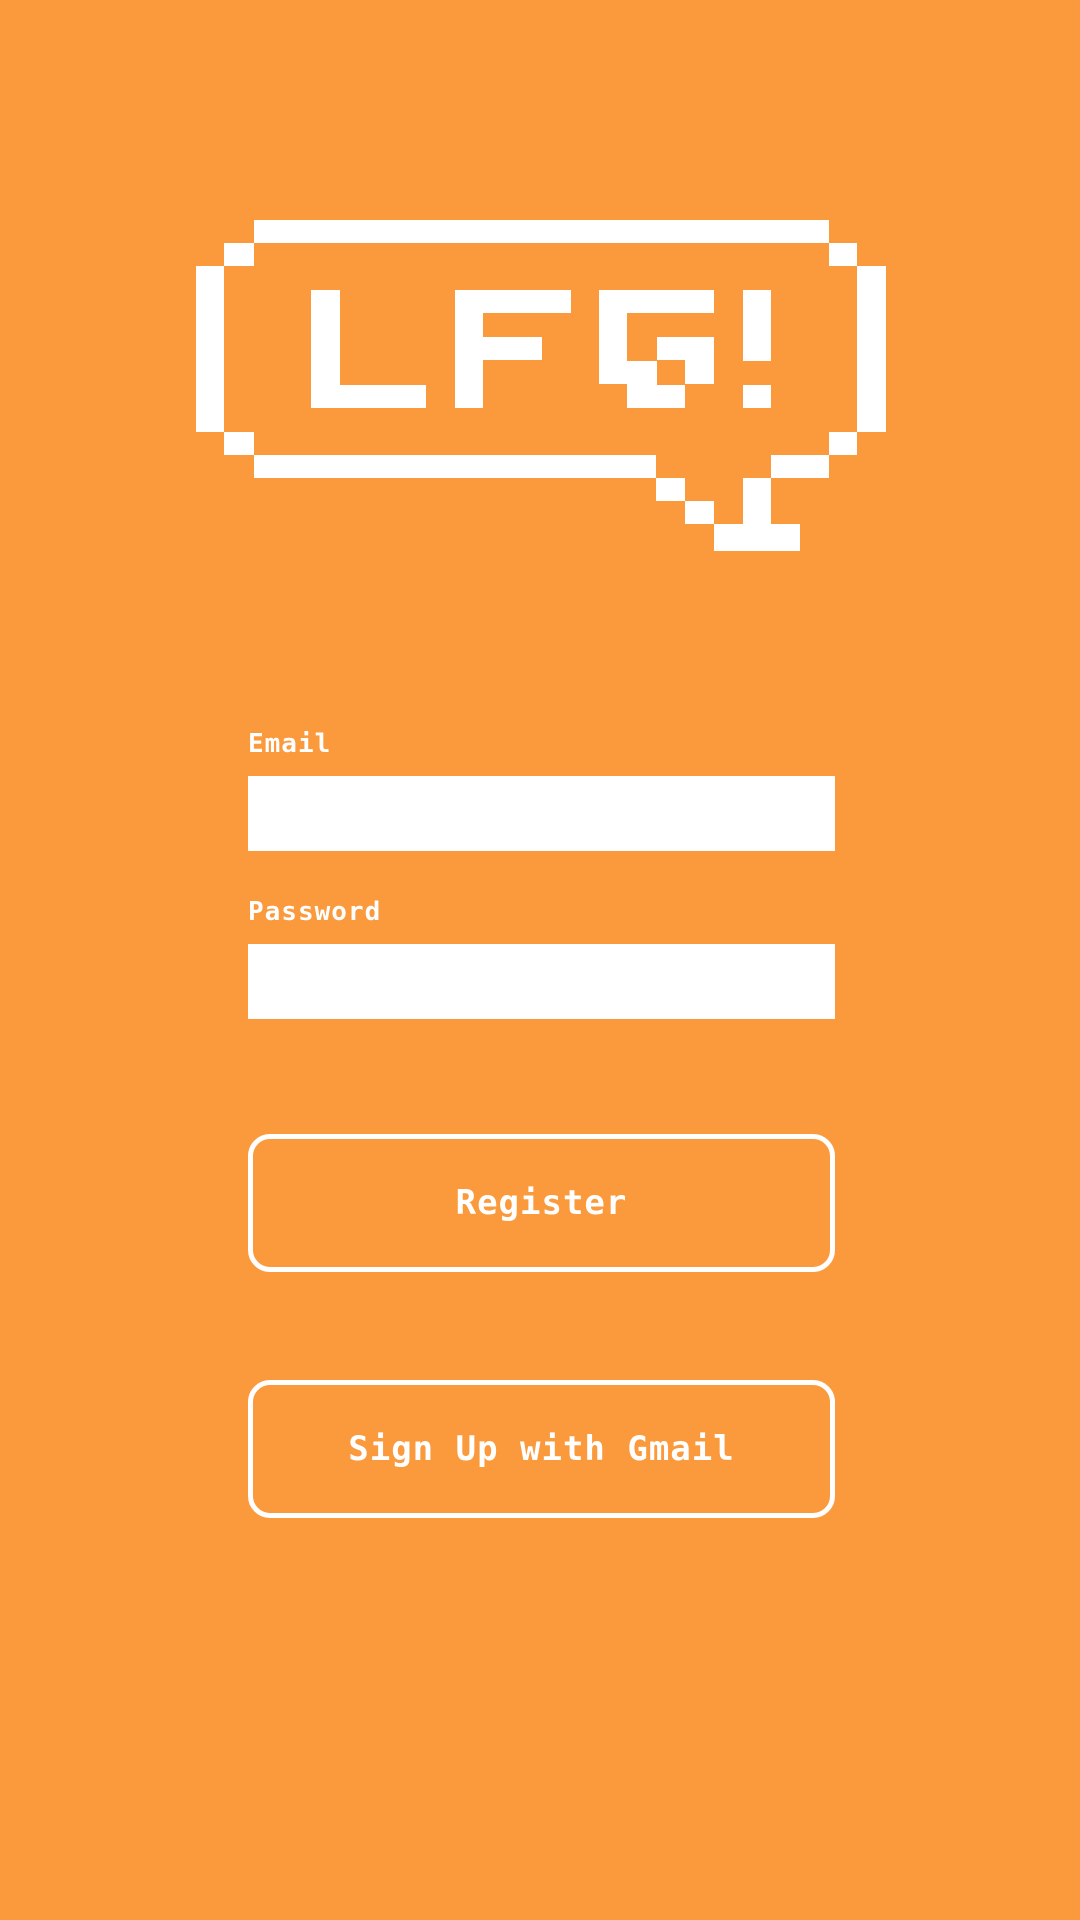  I want to click on register-button: Register, so click(541, 1203).